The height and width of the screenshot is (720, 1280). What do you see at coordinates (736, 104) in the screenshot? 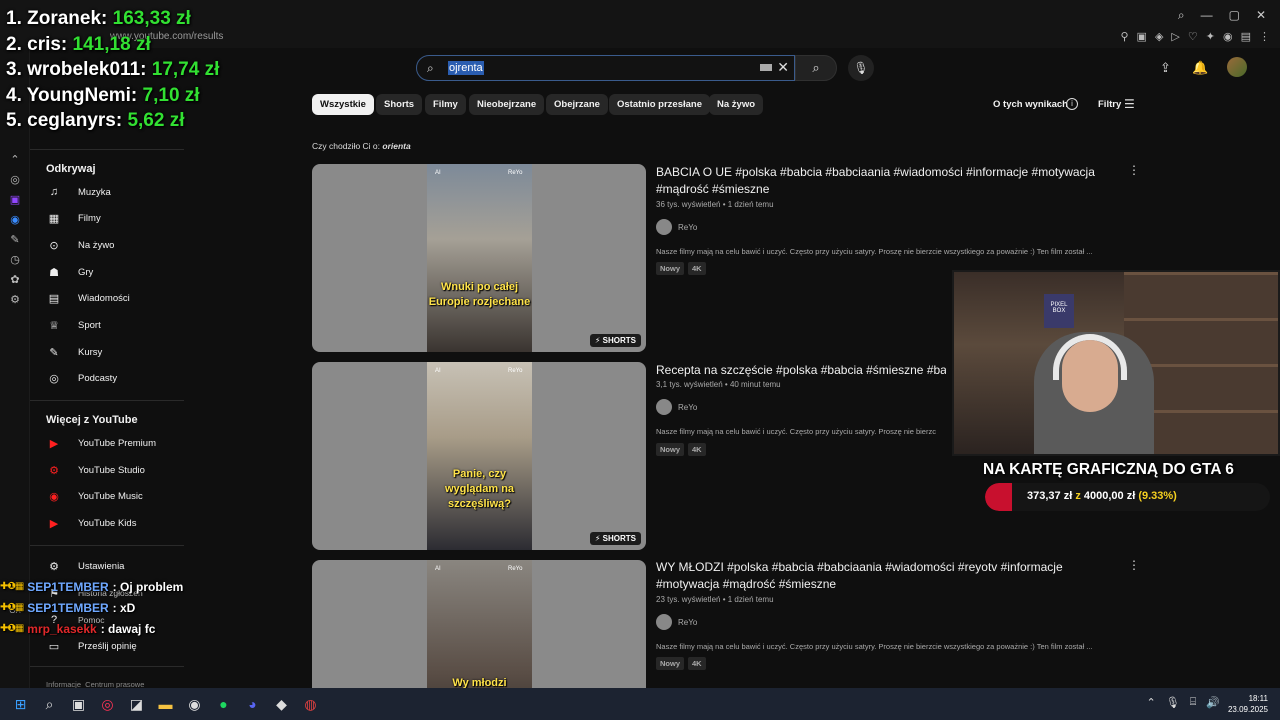
I see `chip-live: Na żywo` at bounding box center [736, 104].